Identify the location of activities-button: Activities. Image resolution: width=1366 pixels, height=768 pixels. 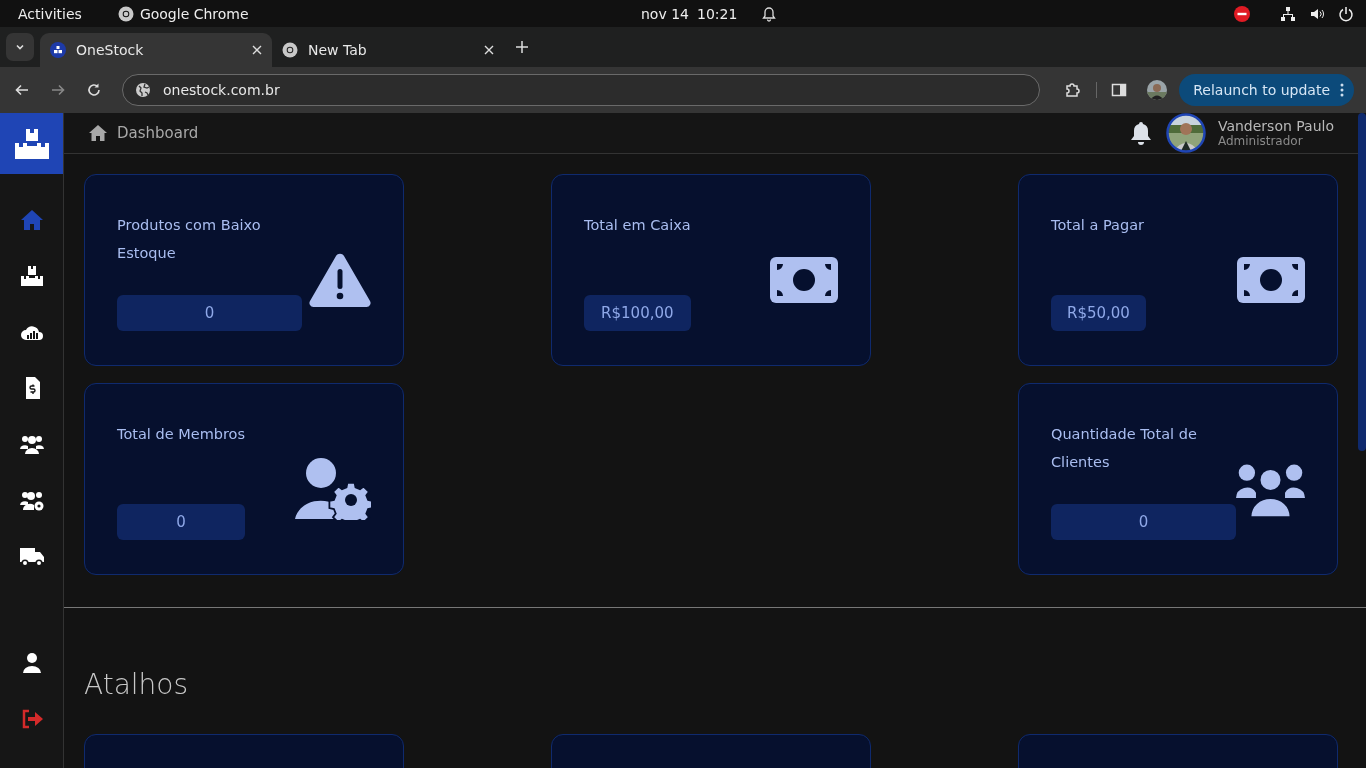
(50, 13).